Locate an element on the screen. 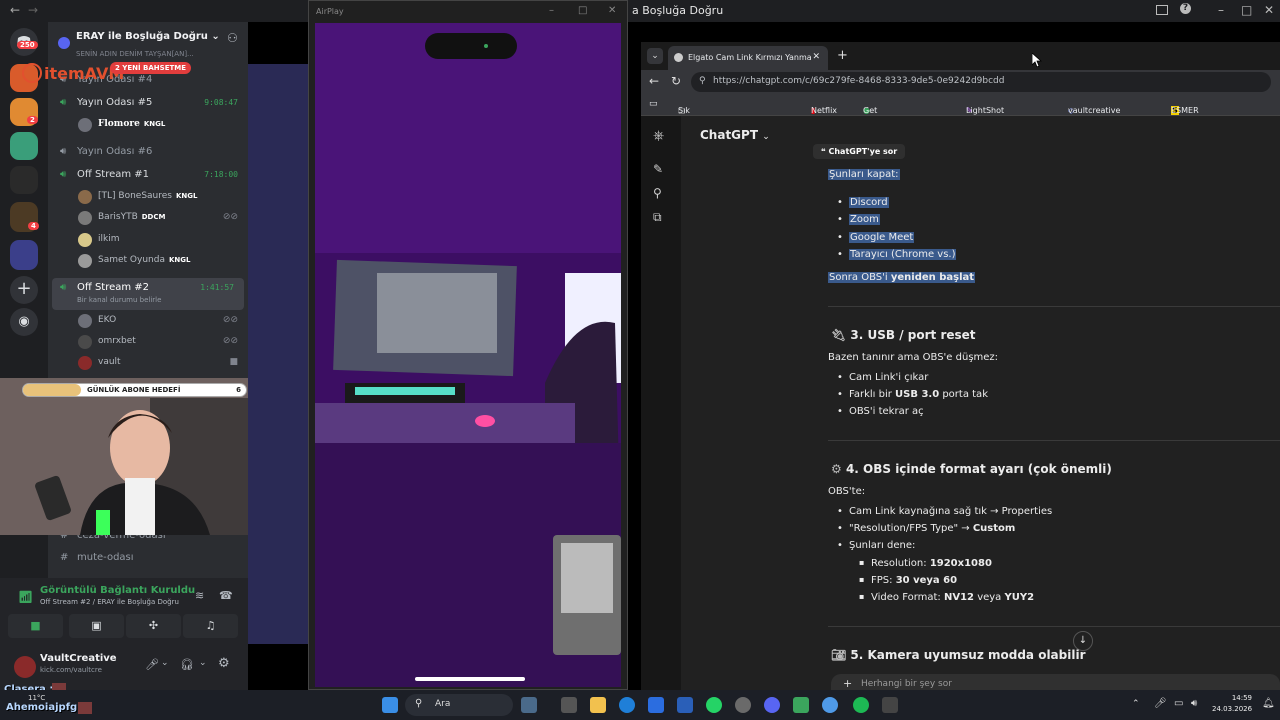 The image size is (1280, 720). voice-user: [TL] BoneSaures KNGL is located at coordinates (163, 197).